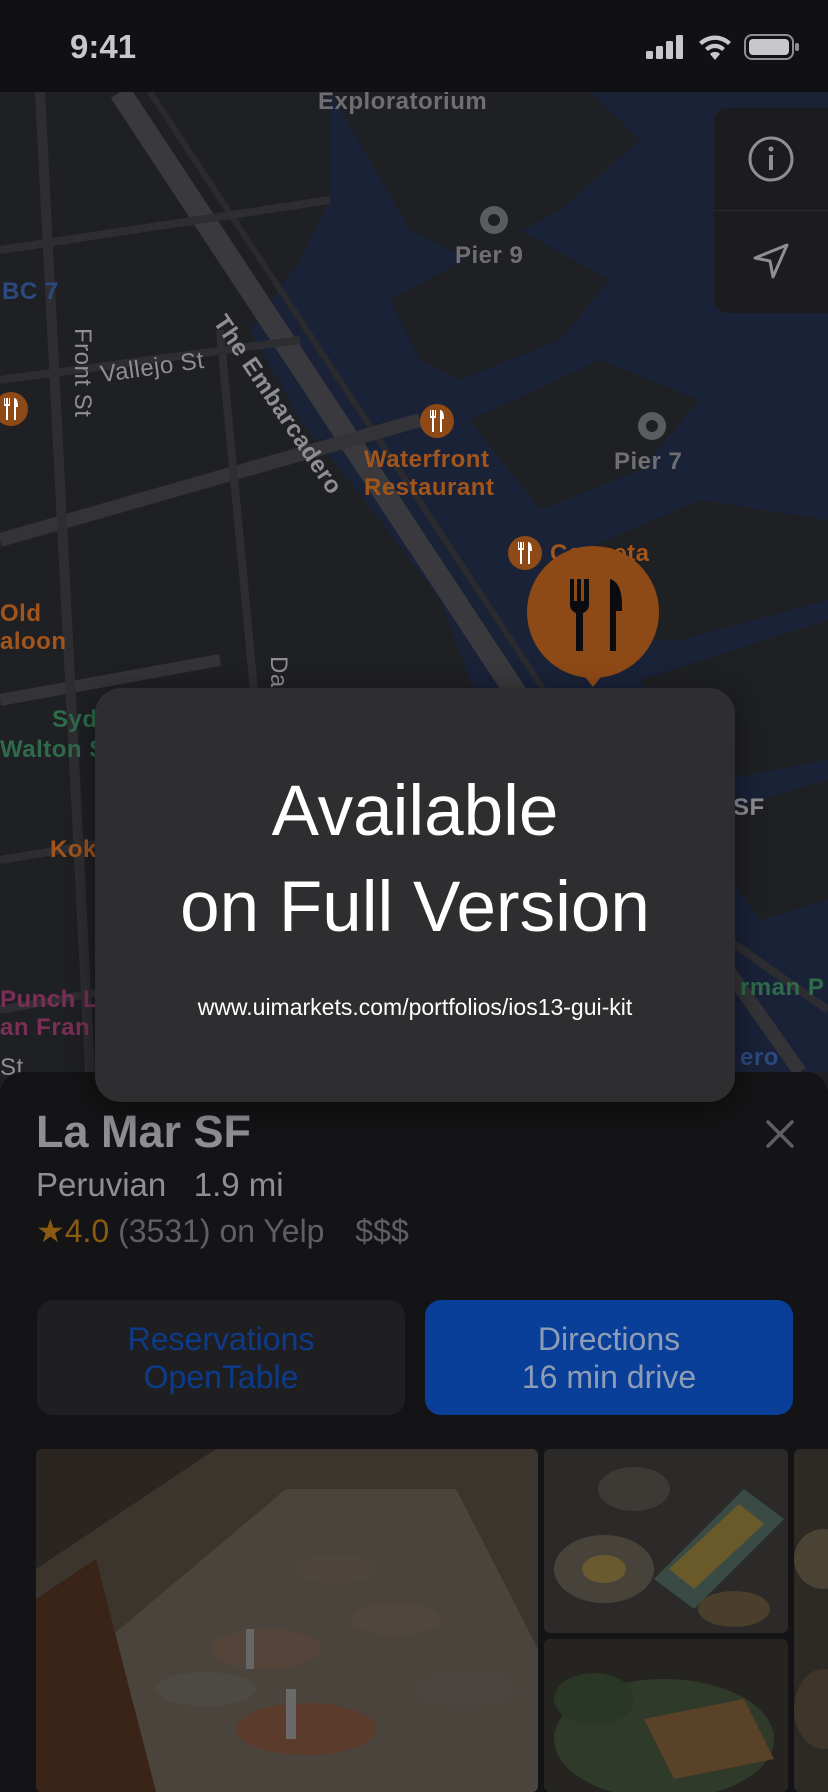 The image size is (828, 1792). What do you see at coordinates (414, 46) in the screenshot?
I see `status-bar: 9:41` at bounding box center [414, 46].